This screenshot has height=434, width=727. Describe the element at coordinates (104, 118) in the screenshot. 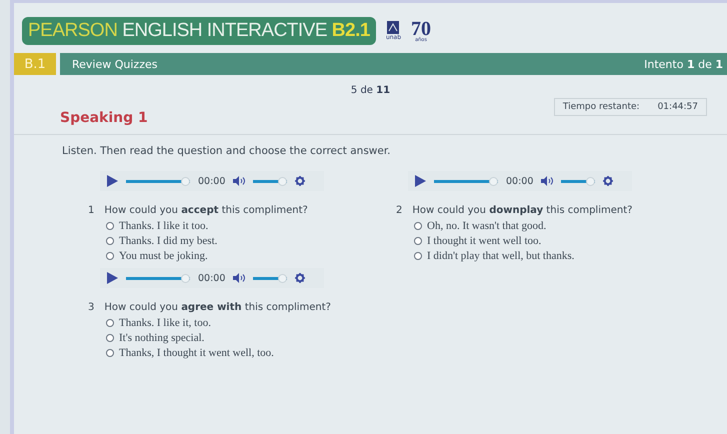

I see `section-title: Speaking 1` at that location.